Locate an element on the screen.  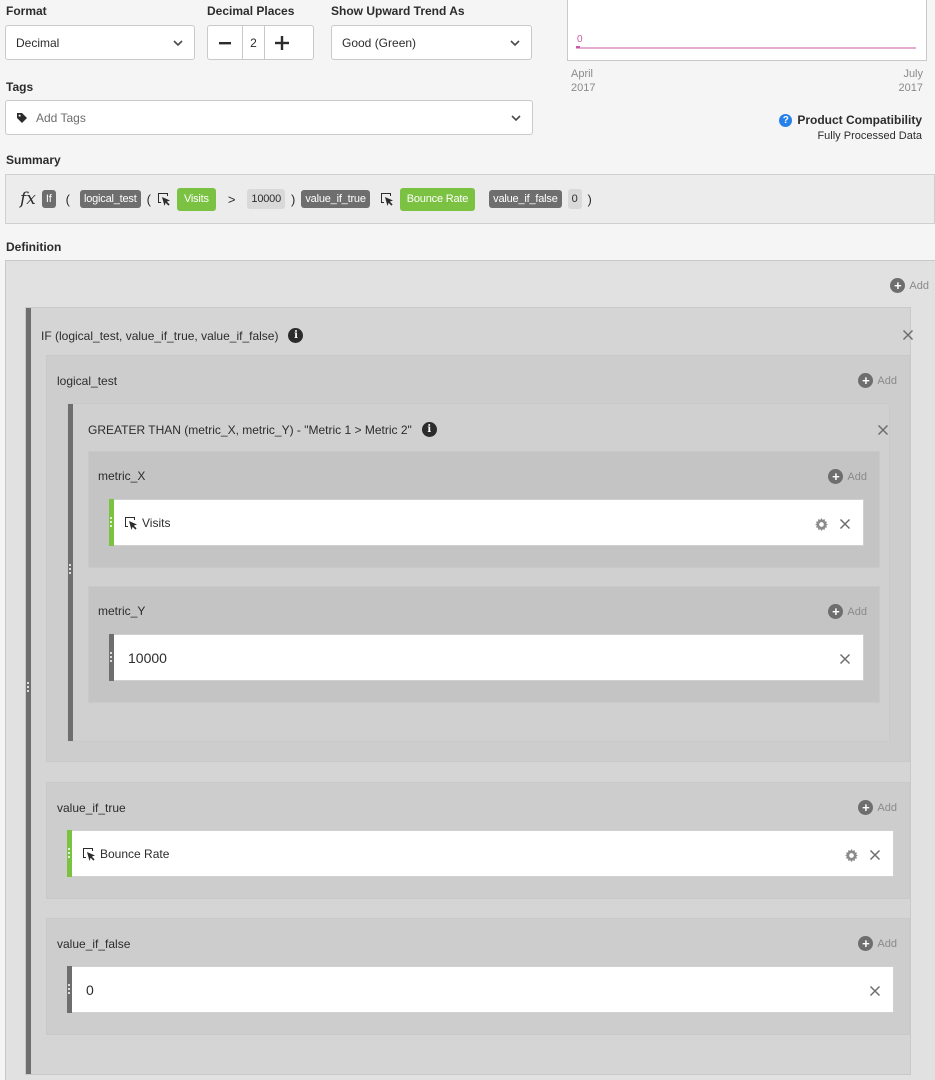
help-icon: ? is located at coordinates (786, 120).